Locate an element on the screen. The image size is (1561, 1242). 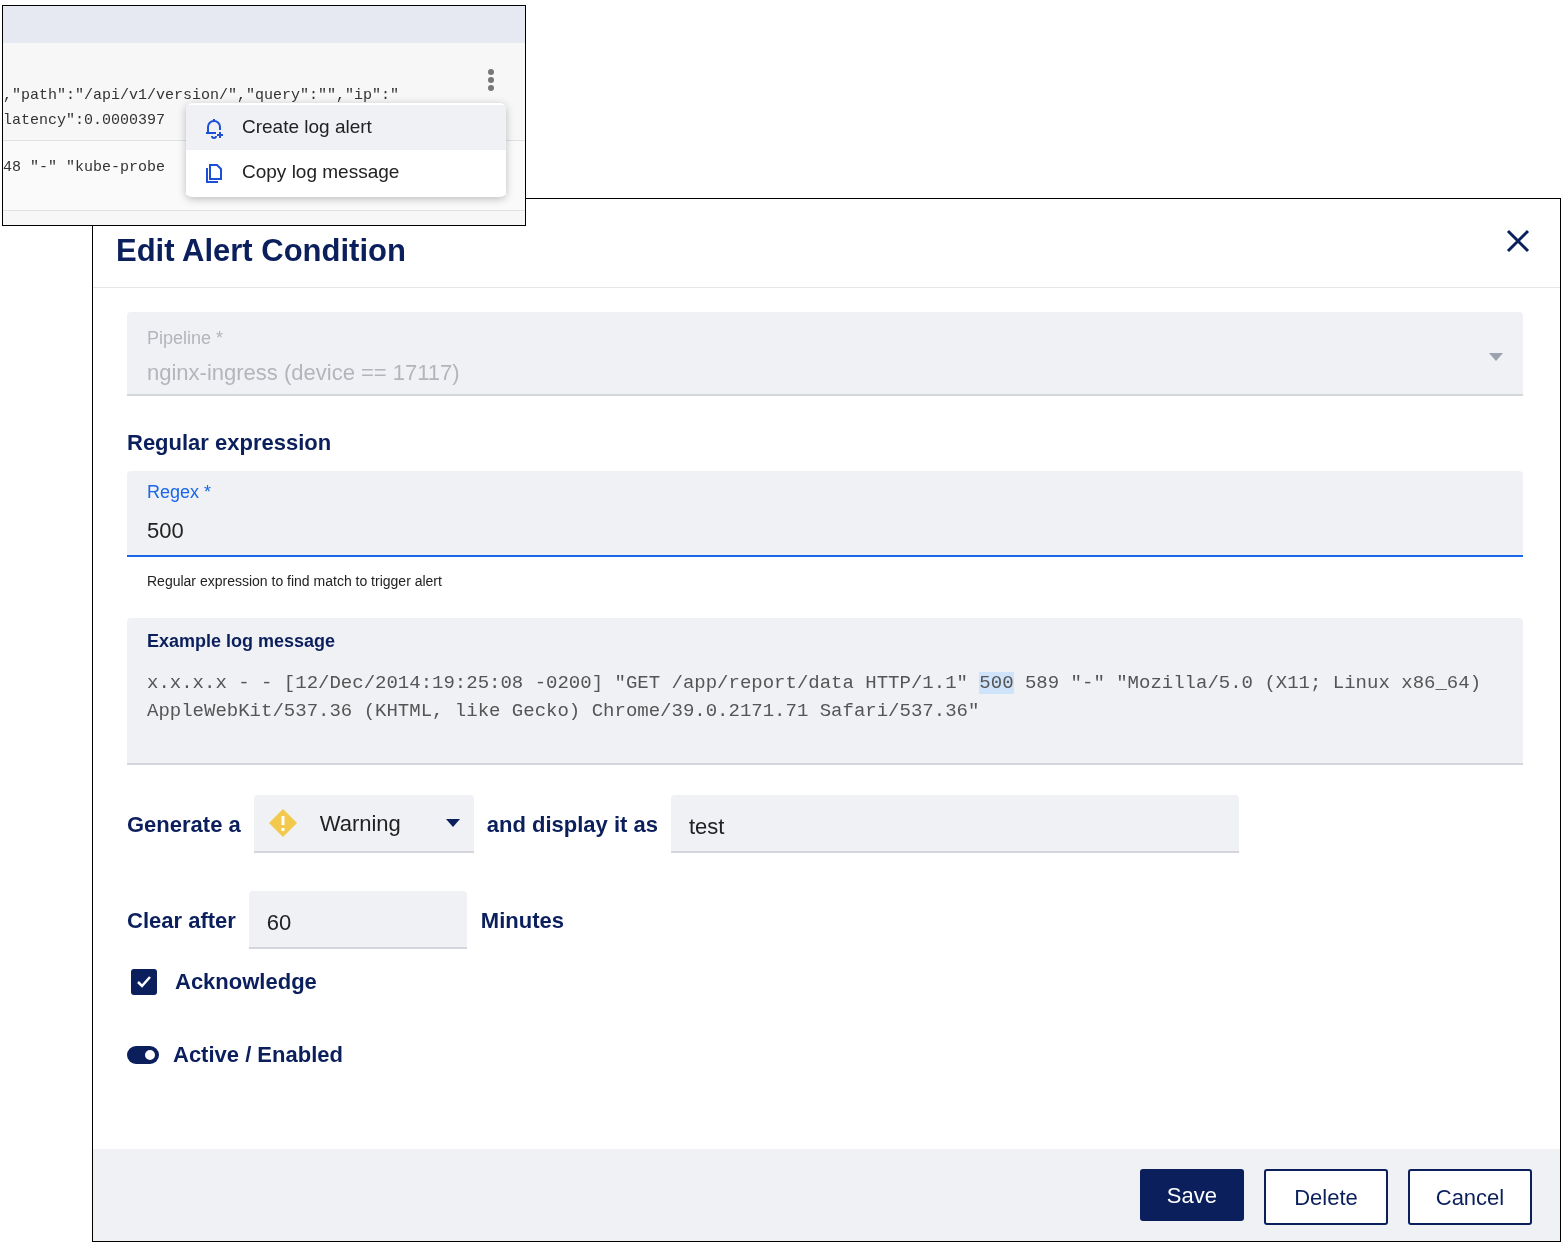
display-name-field: test is located at coordinates (954, 824).